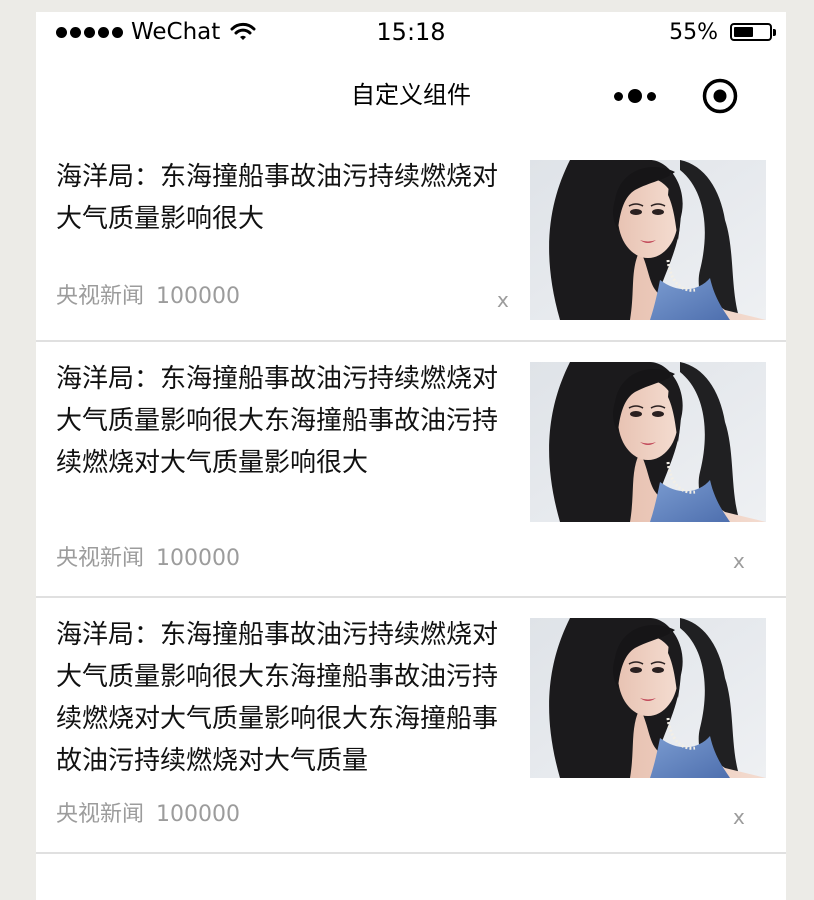 Image resolution: width=814 pixels, height=900 pixels. I want to click on navigation-bar: 自定义组件, so click(411, 96).